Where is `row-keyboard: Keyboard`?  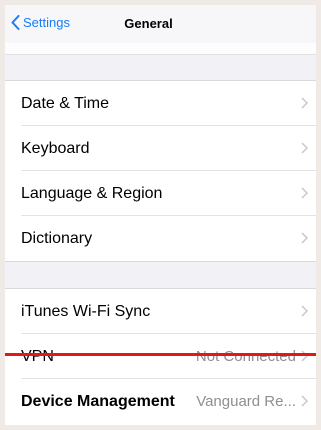 row-keyboard: Keyboard is located at coordinates (160, 148).